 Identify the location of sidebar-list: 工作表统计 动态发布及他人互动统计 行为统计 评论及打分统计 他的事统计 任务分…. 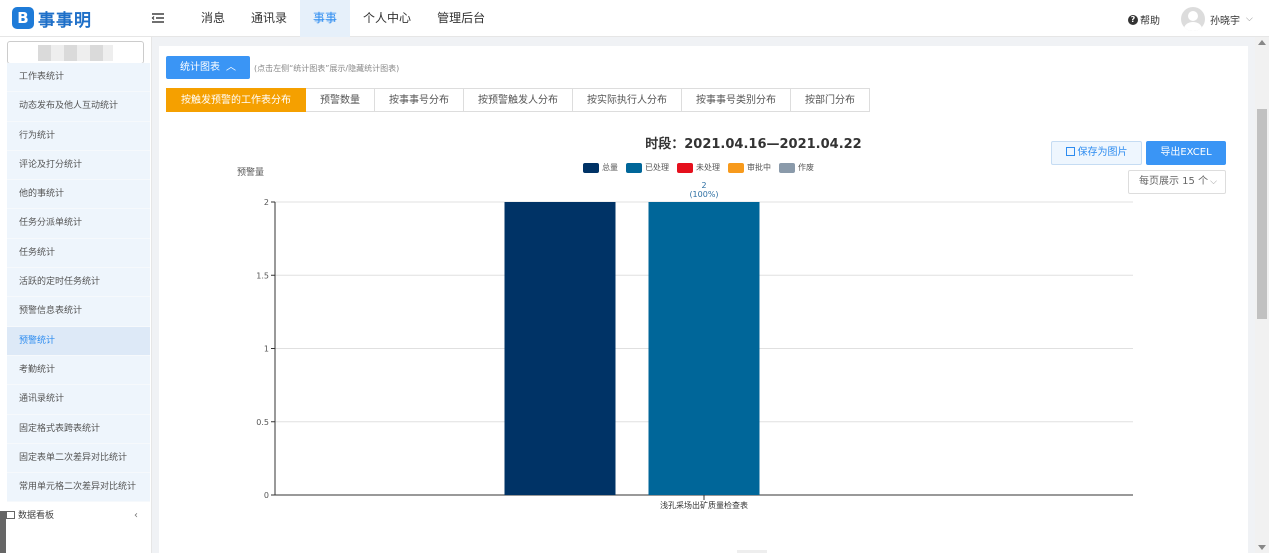
(78, 283).